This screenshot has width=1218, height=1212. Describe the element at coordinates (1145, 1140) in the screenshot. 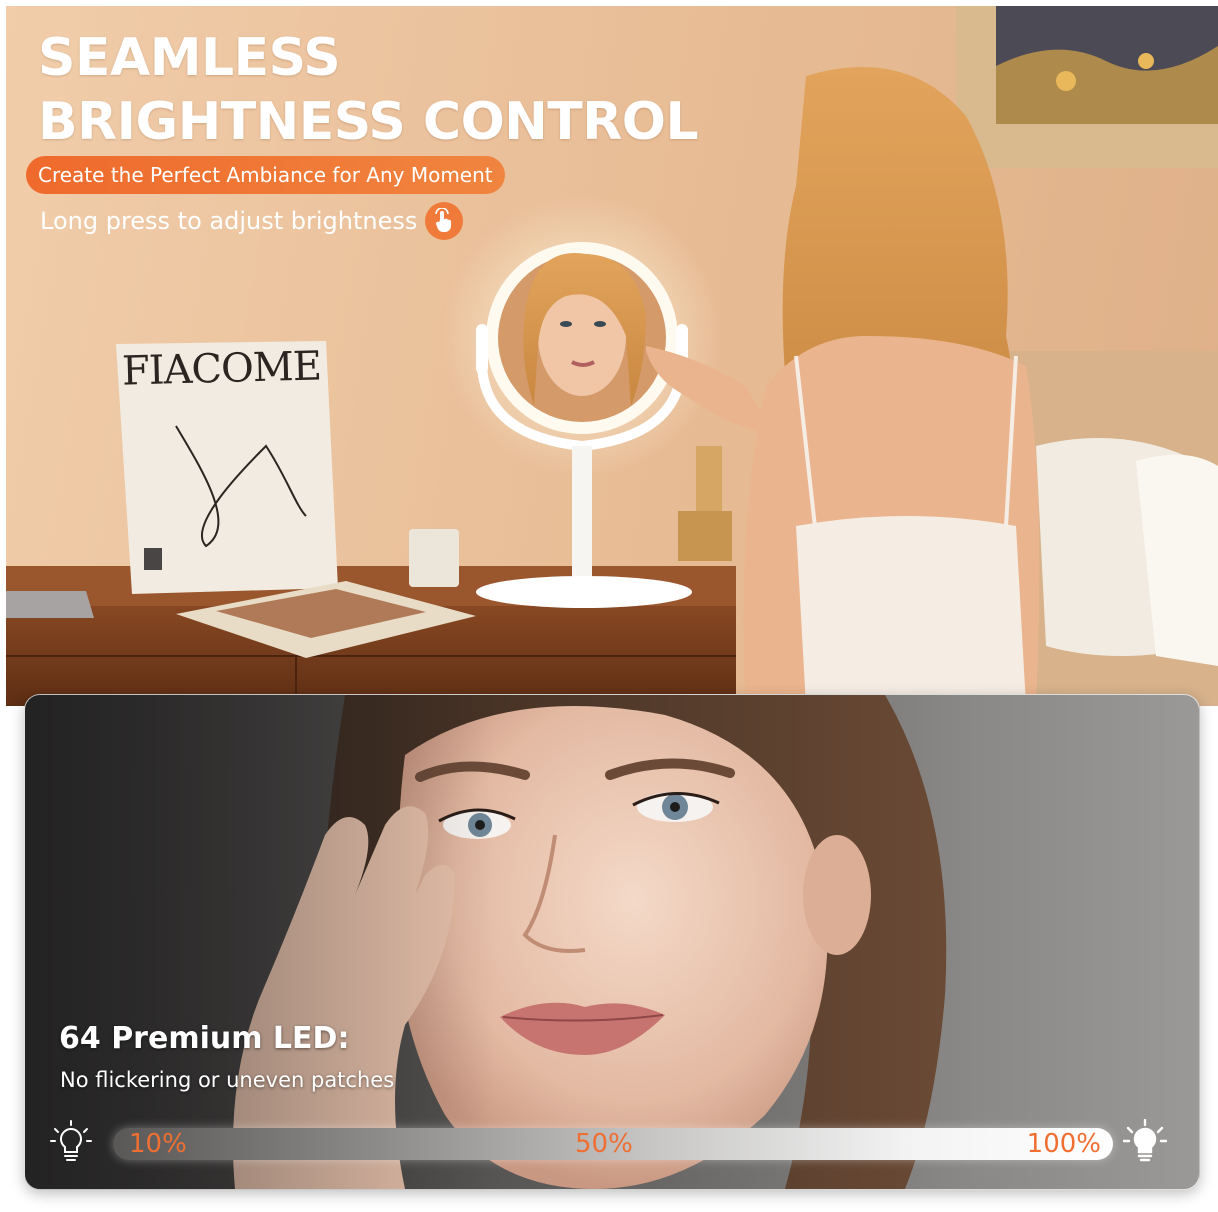

I see `bright-bulb-icon` at that location.